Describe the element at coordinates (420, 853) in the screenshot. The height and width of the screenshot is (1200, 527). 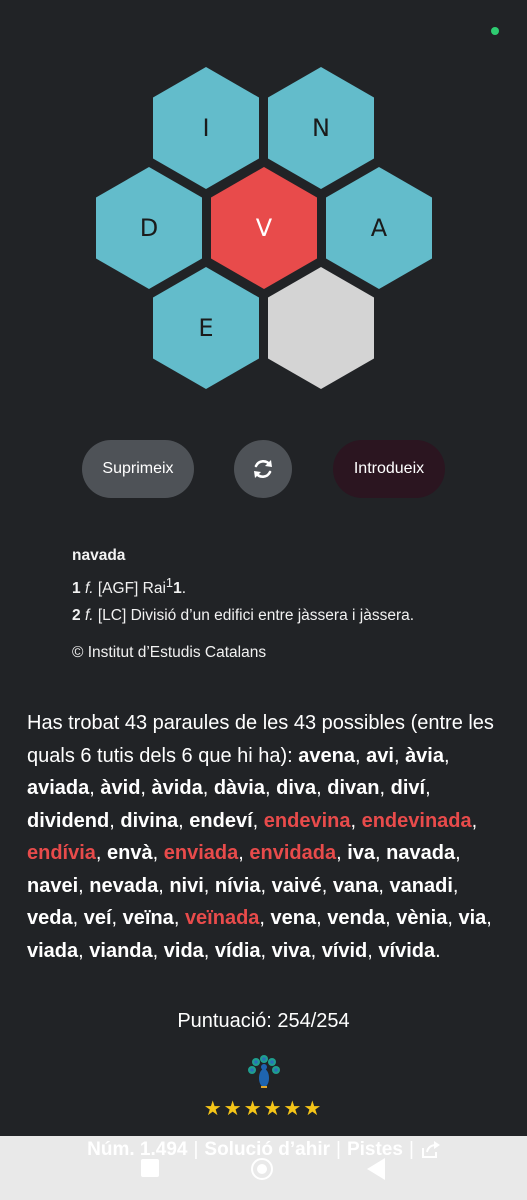
I see `found-word: navada` at that location.